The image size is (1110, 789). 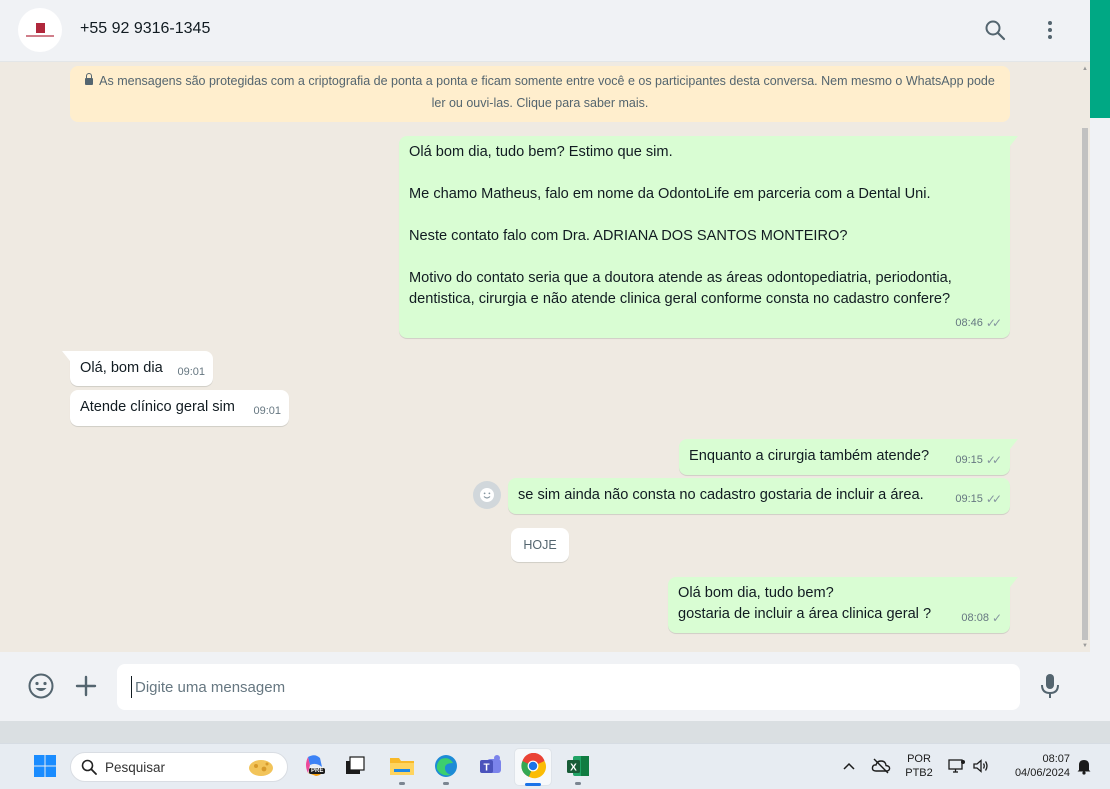 What do you see at coordinates (45, 766) in the screenshot?
I see `windows-start-icon` at bounding box center [45, 766].